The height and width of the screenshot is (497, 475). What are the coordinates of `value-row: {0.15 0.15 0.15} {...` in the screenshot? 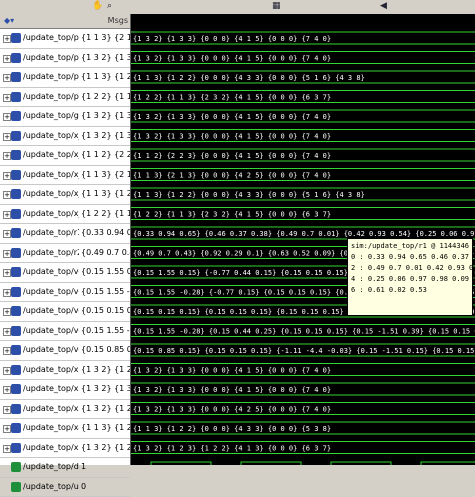 It's located at (104, 312).